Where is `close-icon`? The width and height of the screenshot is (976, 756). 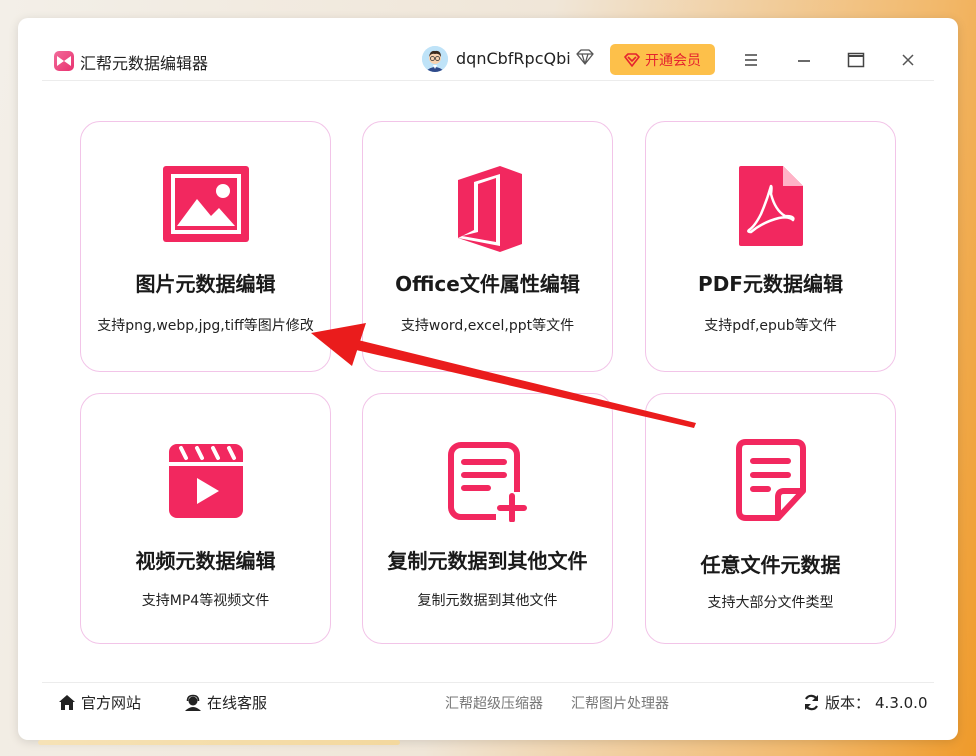
close-icon is located at coordinates (908, 60).